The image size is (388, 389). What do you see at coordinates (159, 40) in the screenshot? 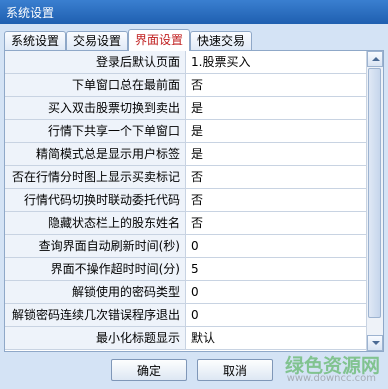
I see `tab-ui-settings: 界面设置` at bounding box center [159, 40].